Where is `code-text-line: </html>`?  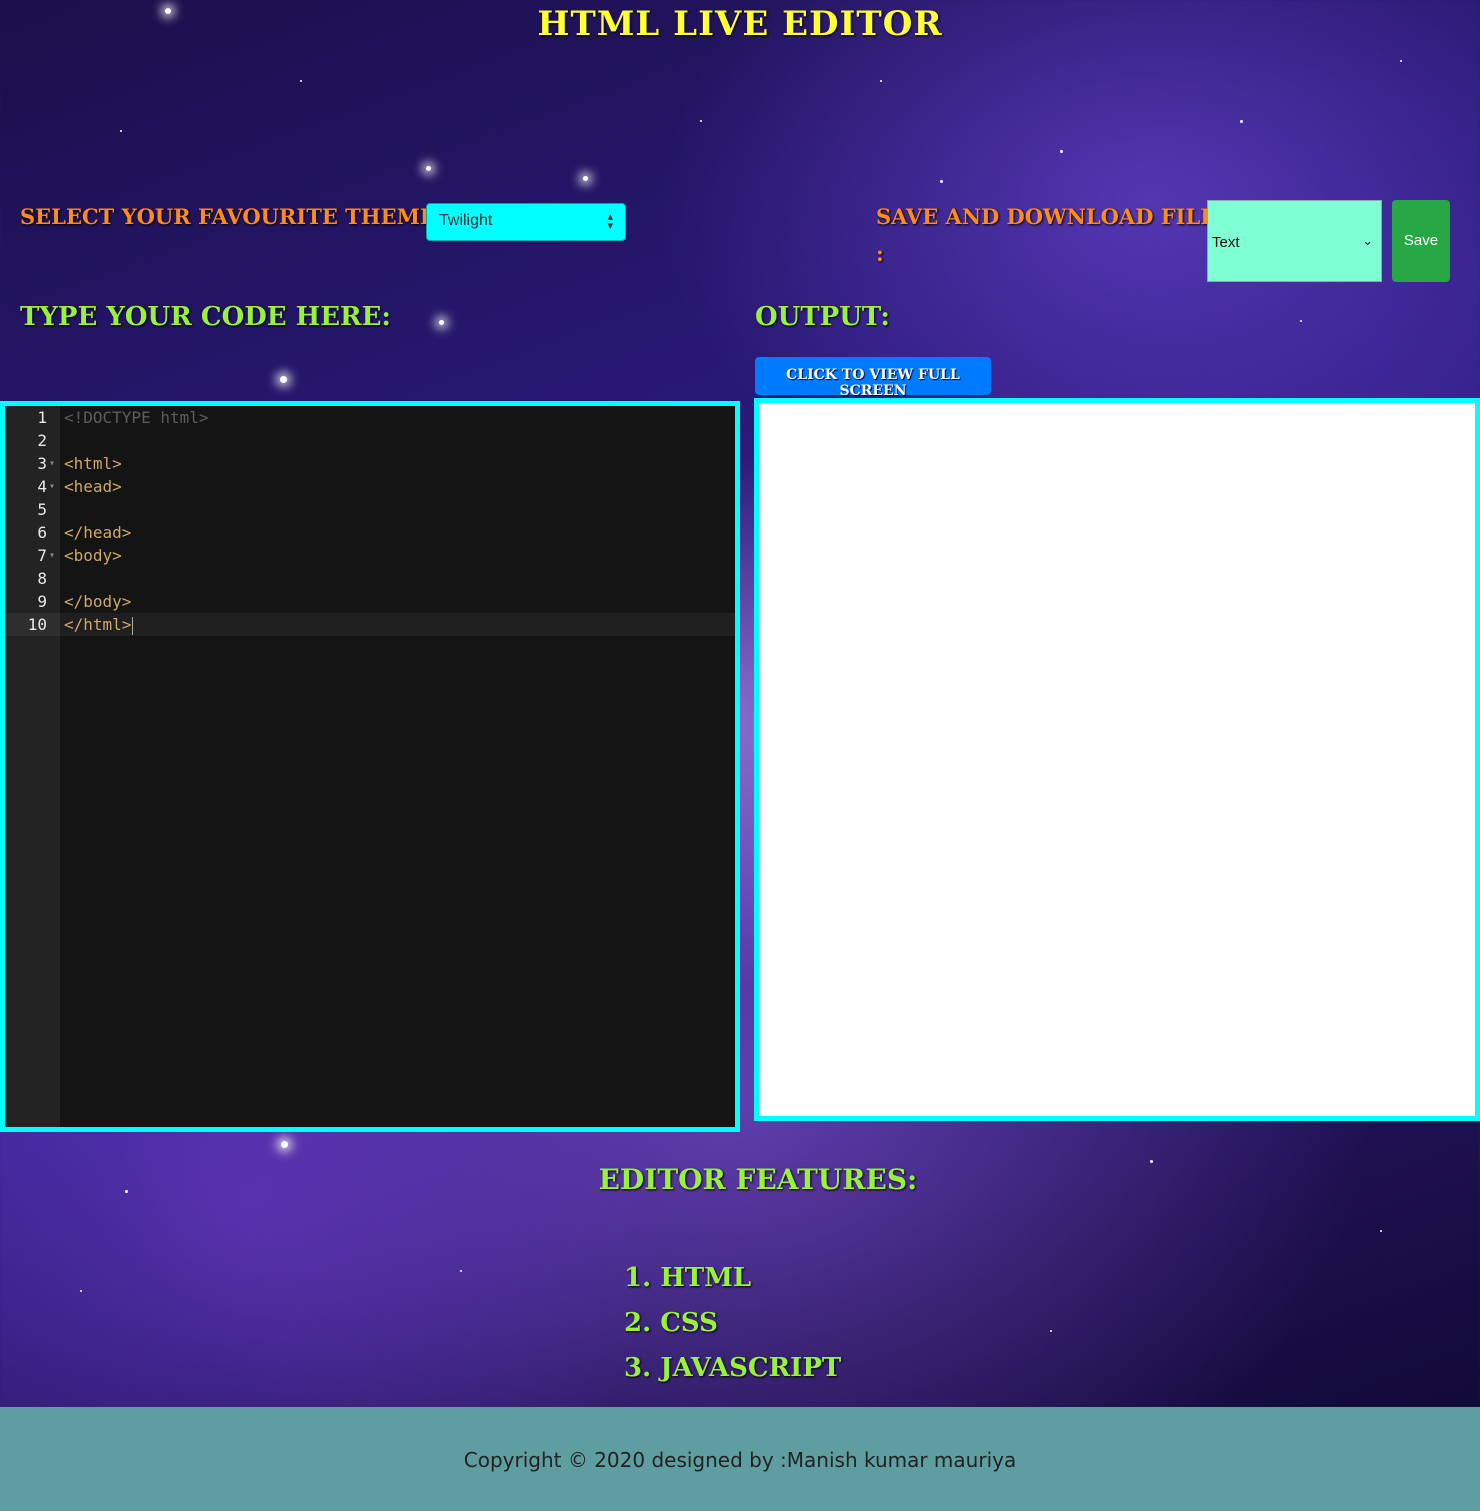 code-text-line: </html> is located at coordinates (99, 624).